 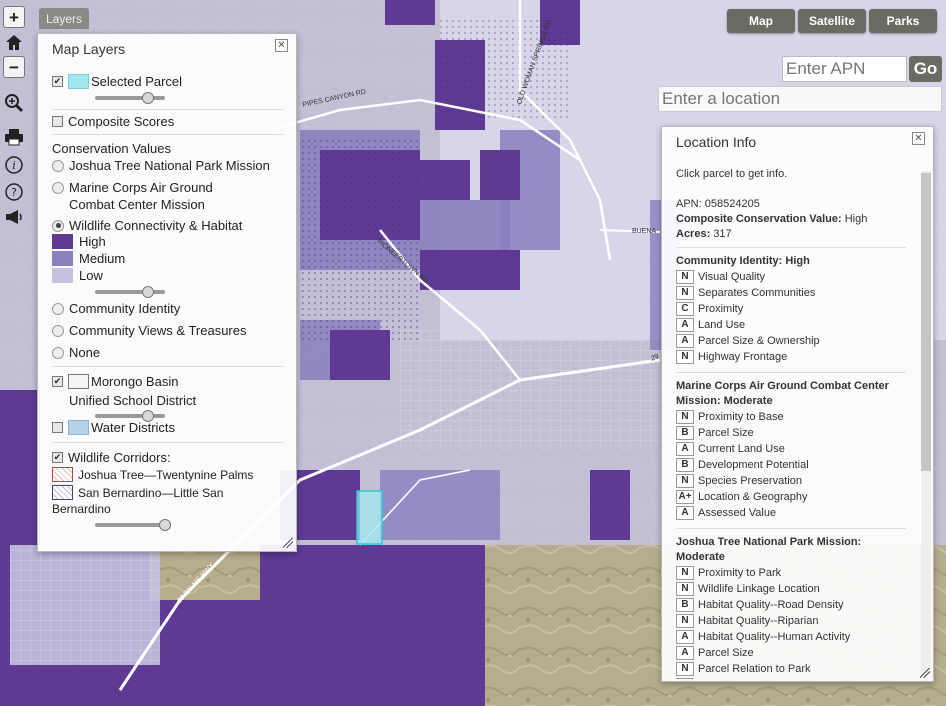 I want to click on radio-community-identity, so click(x=58, y=308).